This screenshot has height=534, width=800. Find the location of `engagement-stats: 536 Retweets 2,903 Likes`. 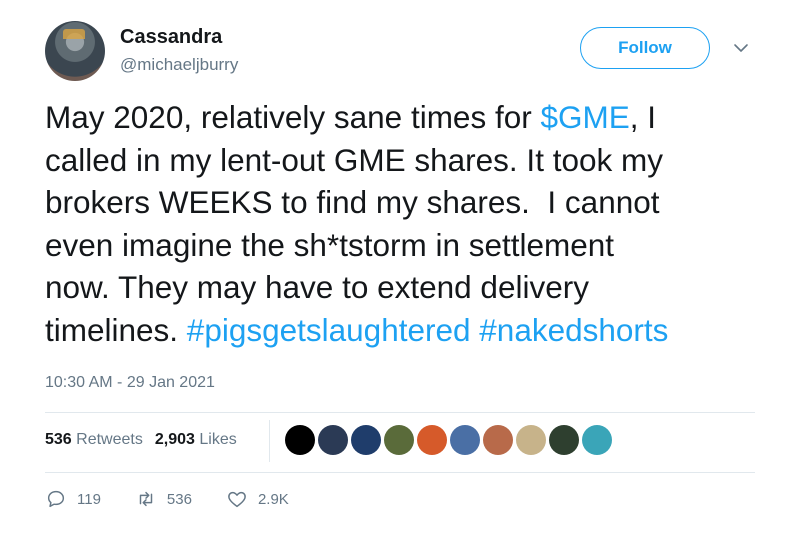

engagement-stats: 536 Retweets 2,903 Likes is located at coordinates (141, 440).